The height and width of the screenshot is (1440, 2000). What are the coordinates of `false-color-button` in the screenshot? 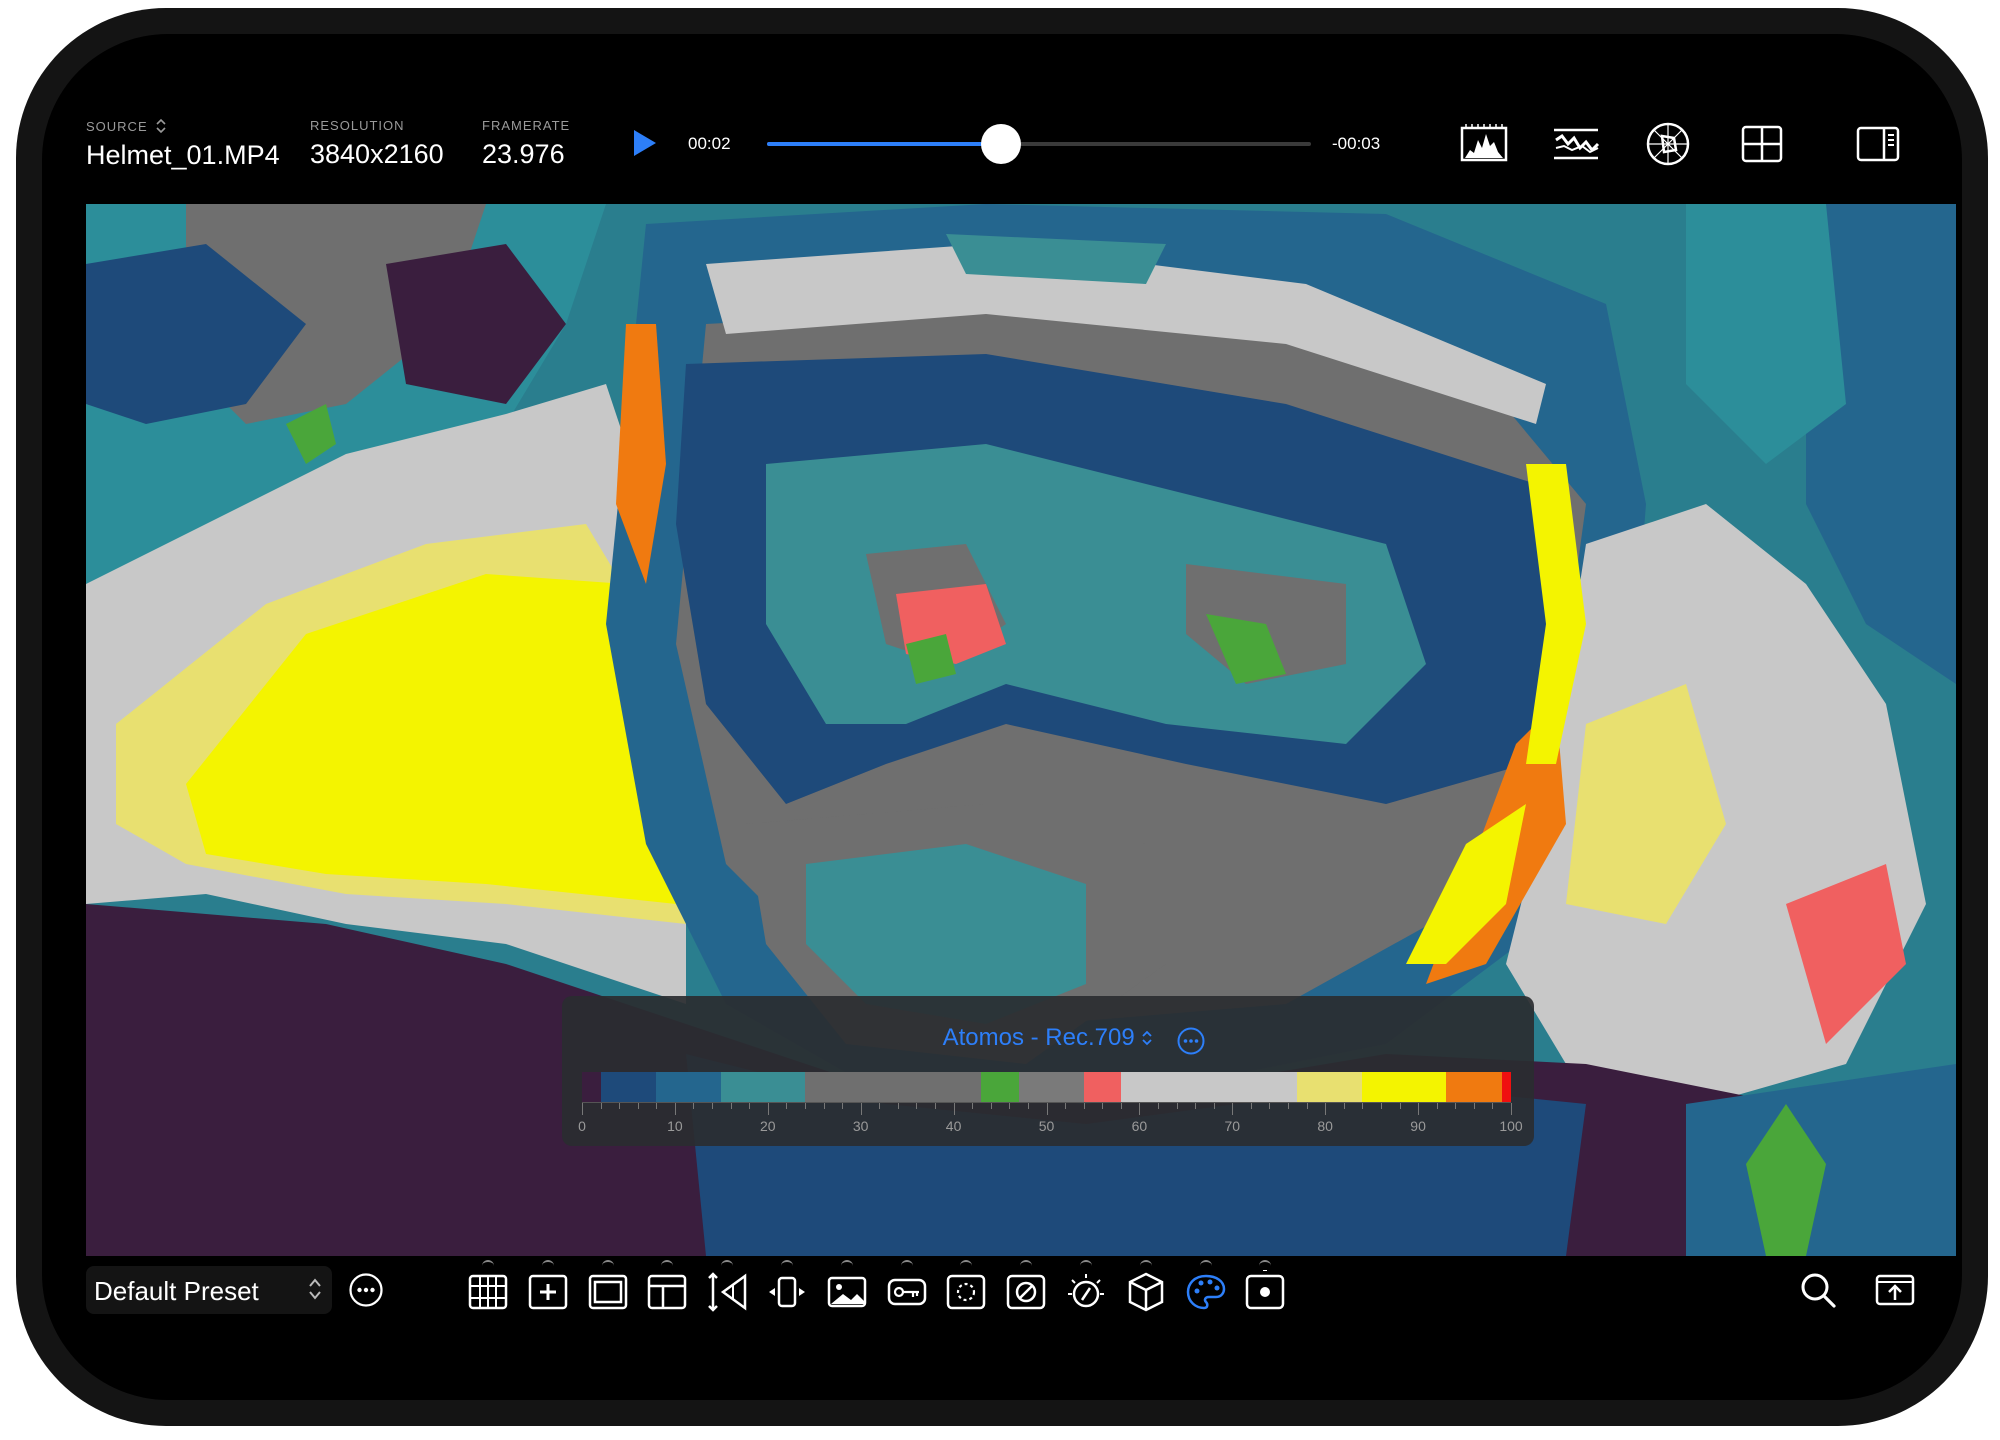 It's located at (1206, 1291).